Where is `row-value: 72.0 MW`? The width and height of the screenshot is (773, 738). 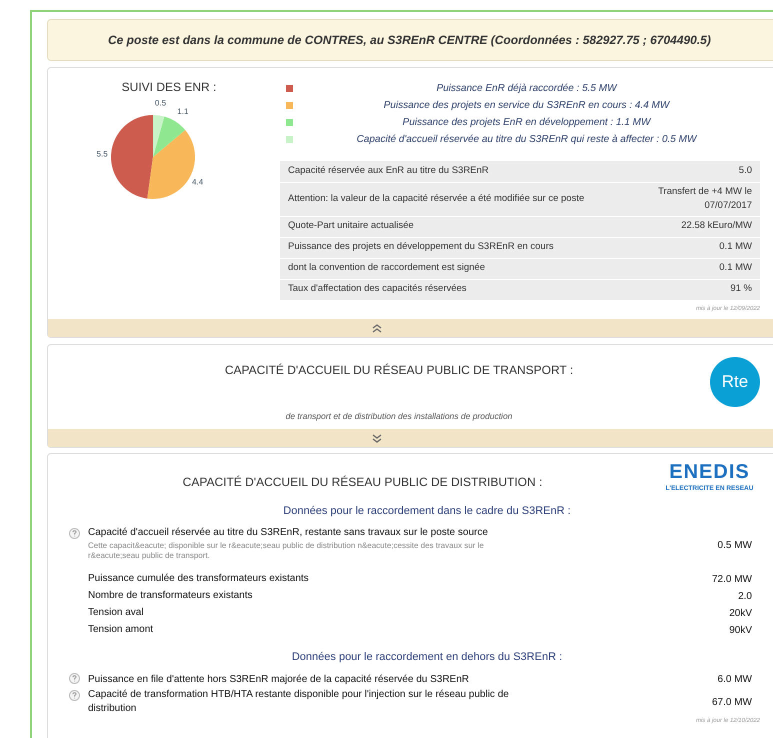 row-value: 72.0 MW is located at coordinates (732, 579).